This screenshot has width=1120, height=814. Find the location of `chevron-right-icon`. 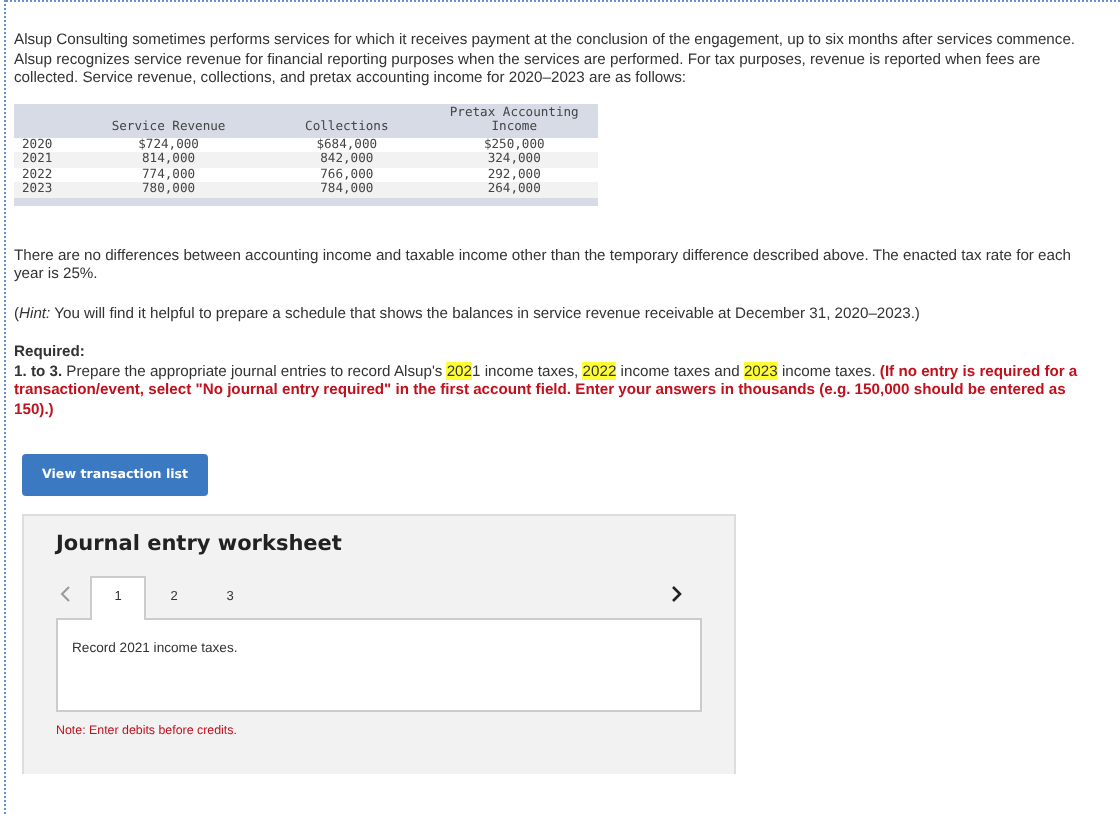

chevron-right-icon is located at coordinates (677, 594).